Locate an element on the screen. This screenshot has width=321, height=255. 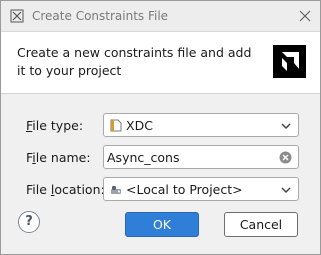
amd-logo-mark is located at coordinates (290, 61).